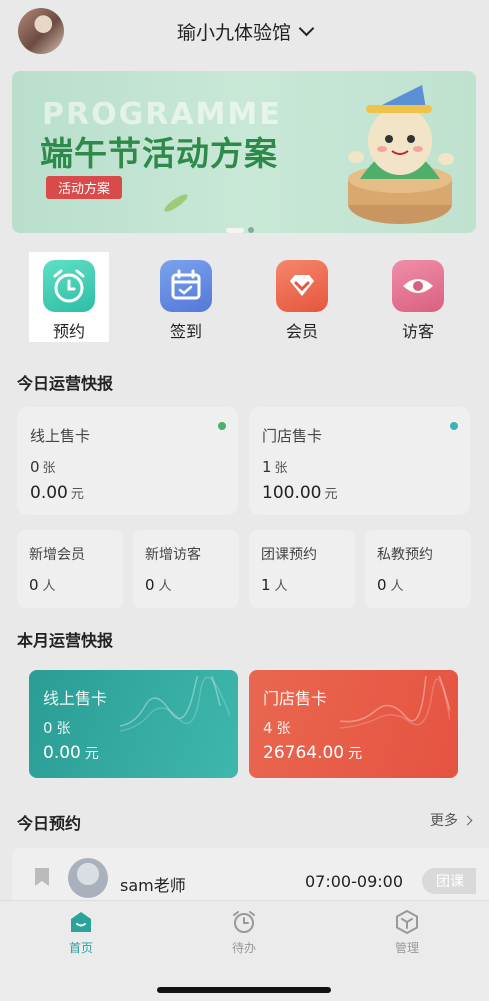 The image size is (489, 1001). I want to click on today-online-card: 线上售卡 0张 0.00 元, so click(127, 461).